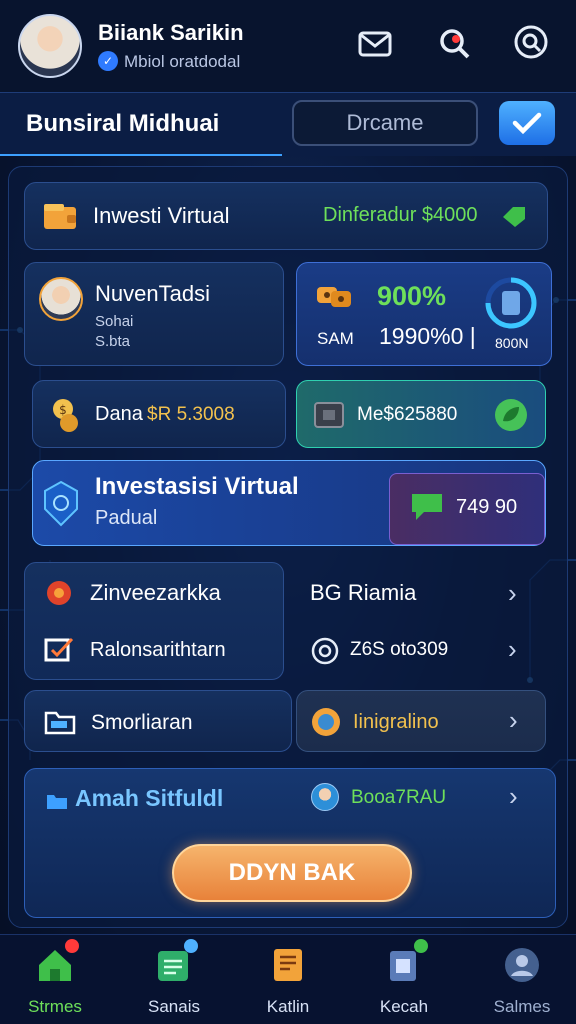  I want to click on nav-item-2: Sanais, so click(174, 980).